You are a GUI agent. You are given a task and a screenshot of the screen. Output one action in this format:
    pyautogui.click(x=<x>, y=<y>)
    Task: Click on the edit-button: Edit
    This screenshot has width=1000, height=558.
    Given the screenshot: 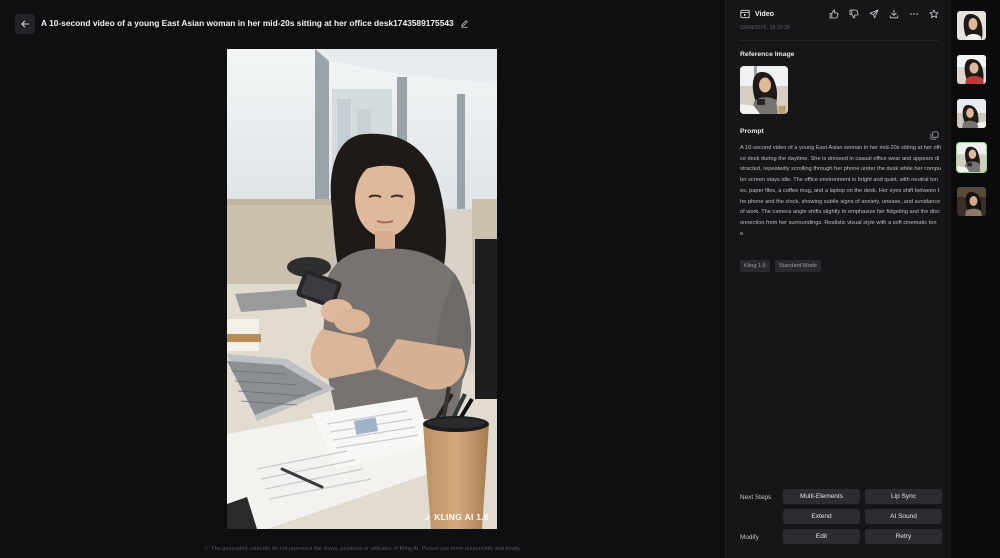 What is the action you would take?
    pyautogui.click(x=821, y=536)
    